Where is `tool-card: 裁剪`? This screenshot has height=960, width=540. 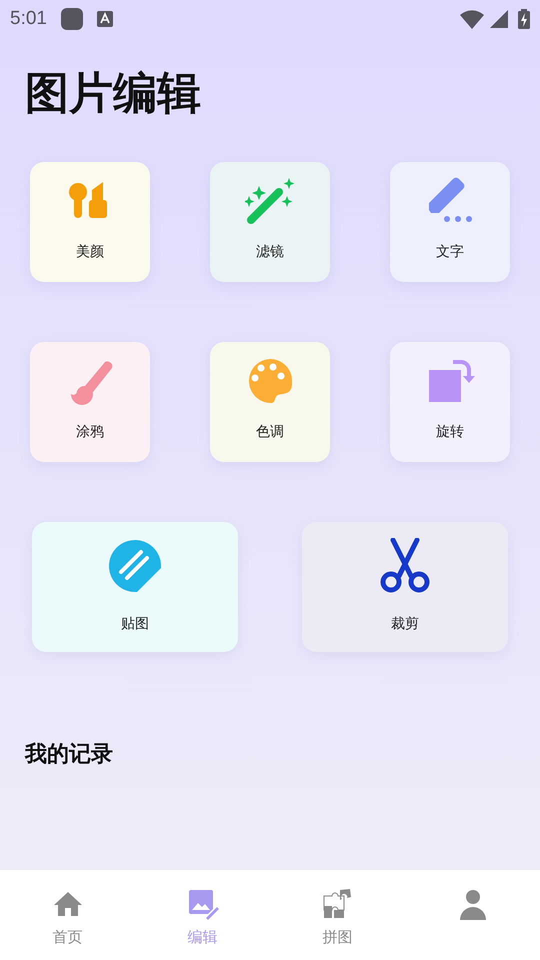 tool-card: 裁剪 is located at coordinates (405, 587).